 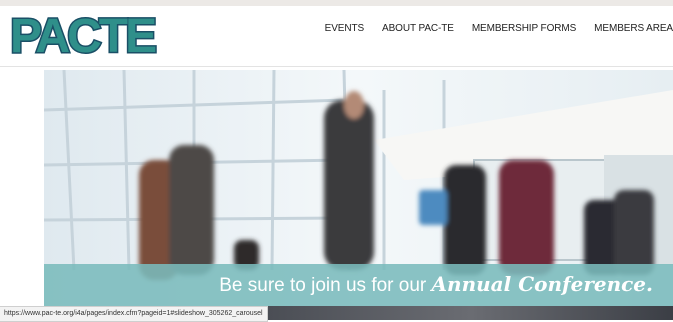 What do you see at coordinates (345, 28) in the screenshot?
I see `nav-events: EVENTS` at bounding box center [345, 28].